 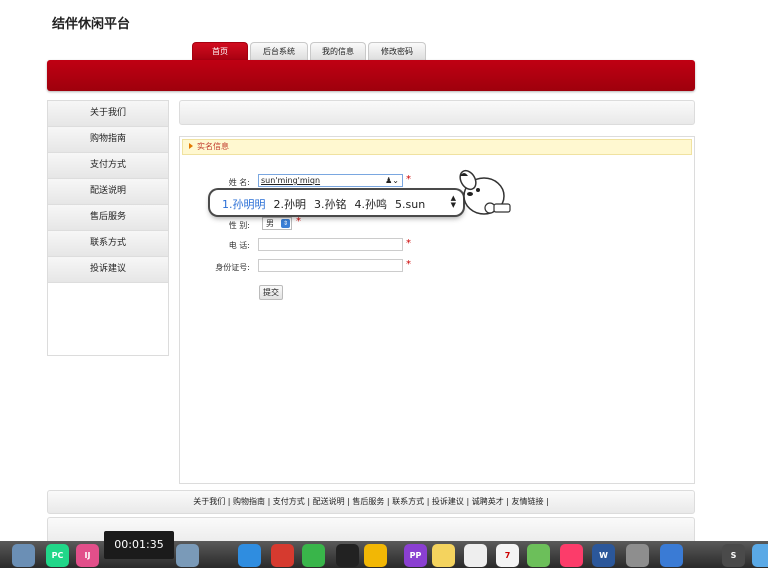 I want to click on gender-select: 男 ⇕, so click(x=277, y=223).